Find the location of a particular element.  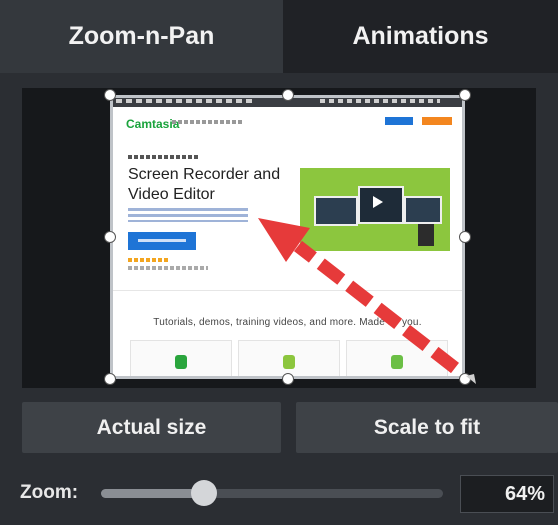

site-rating-stars is located at coordinates (148, 260).